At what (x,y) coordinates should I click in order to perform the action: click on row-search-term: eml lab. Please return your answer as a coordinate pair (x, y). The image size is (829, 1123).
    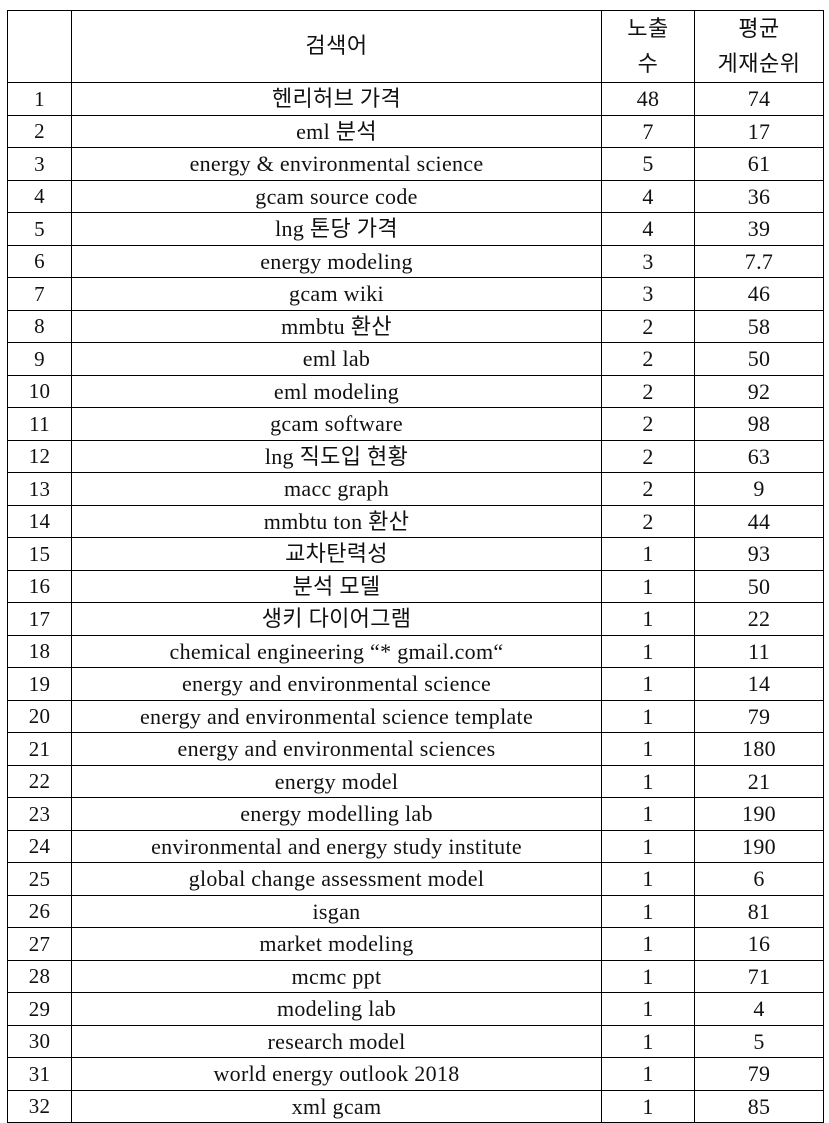
    Looking at the image, I should click on (336, 359).